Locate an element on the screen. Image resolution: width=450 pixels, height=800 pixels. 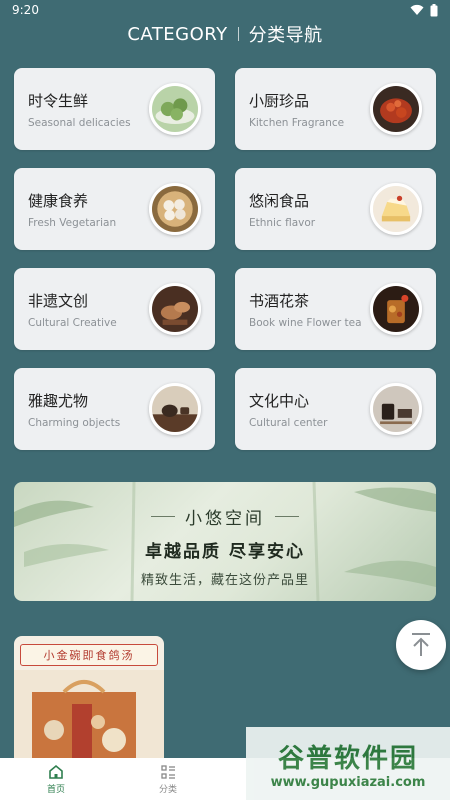
category-card-seasonal: 时令生鲜 Seasonal delicacies is located at coordinates (114, 109).